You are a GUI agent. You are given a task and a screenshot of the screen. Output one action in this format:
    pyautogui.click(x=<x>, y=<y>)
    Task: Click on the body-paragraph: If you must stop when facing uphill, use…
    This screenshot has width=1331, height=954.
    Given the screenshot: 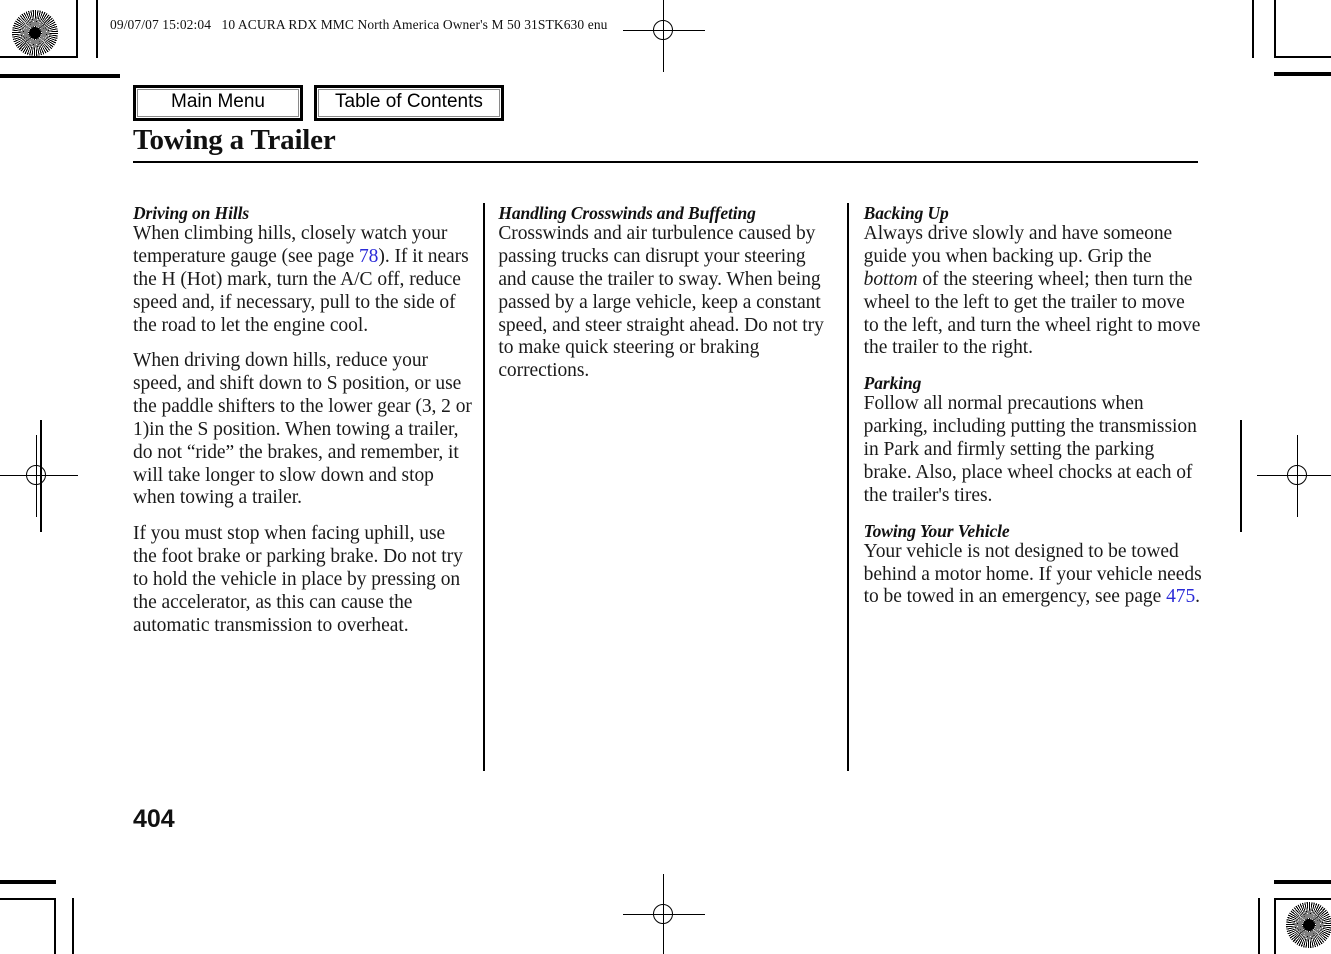 What is the action you would take?
    pyautogui.click(x=302, y=580)
    